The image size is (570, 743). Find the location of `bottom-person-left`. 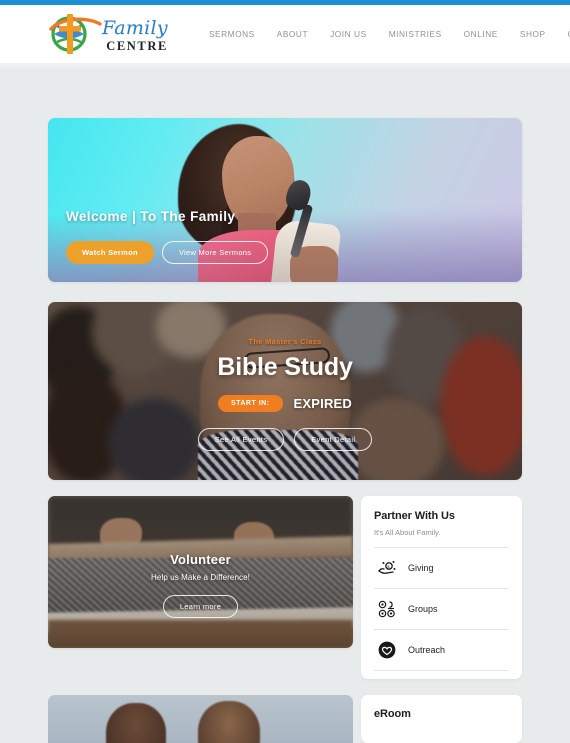

bottom-person-left is located at coordinates (136, 723).